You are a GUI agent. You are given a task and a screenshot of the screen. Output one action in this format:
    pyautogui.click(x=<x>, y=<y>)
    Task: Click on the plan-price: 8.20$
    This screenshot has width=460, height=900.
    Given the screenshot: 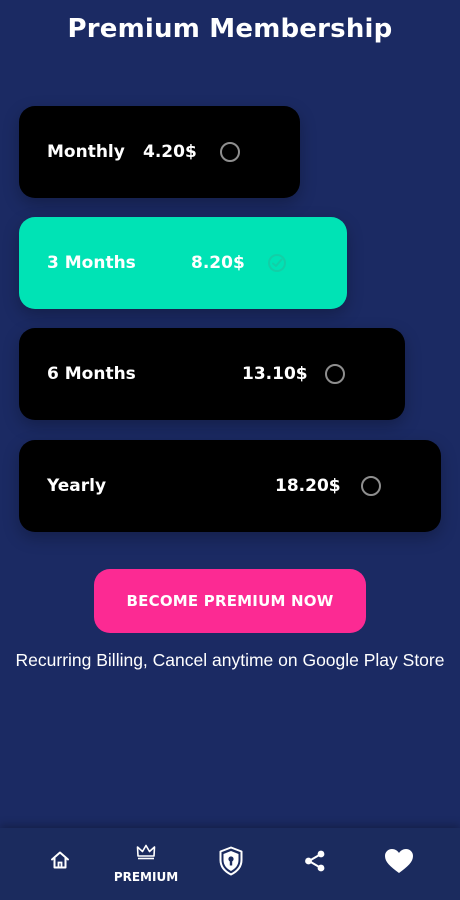 What is the action you would take?
    pyautogui.click(x=218, y=263)
    